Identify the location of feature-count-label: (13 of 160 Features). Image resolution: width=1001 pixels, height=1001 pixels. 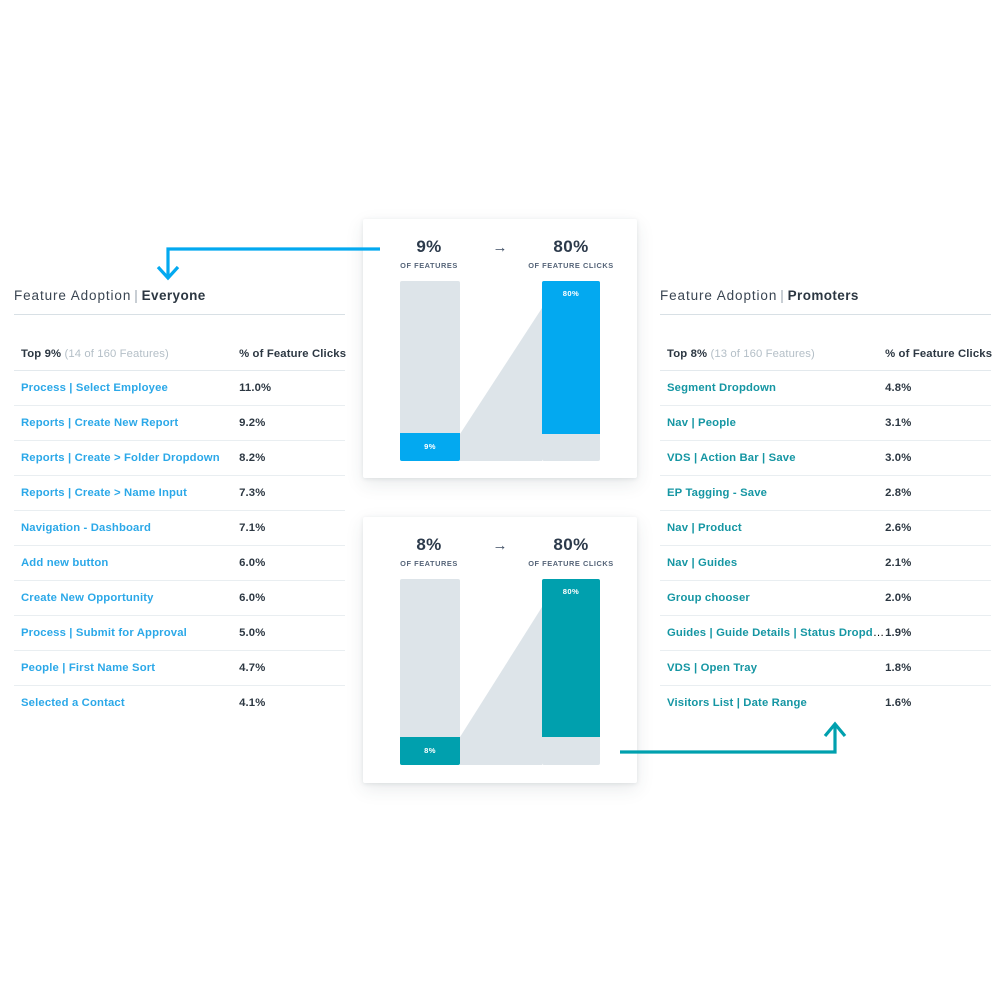
(762, 354).